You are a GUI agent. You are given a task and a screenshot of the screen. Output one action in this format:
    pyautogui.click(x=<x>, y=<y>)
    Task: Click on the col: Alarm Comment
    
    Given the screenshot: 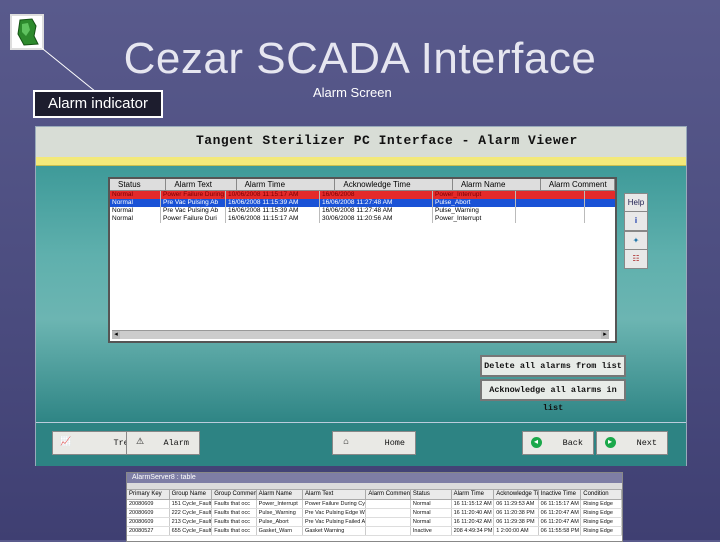 What is the action you would take?
    pyautogui.click(x=388, y=494)
    